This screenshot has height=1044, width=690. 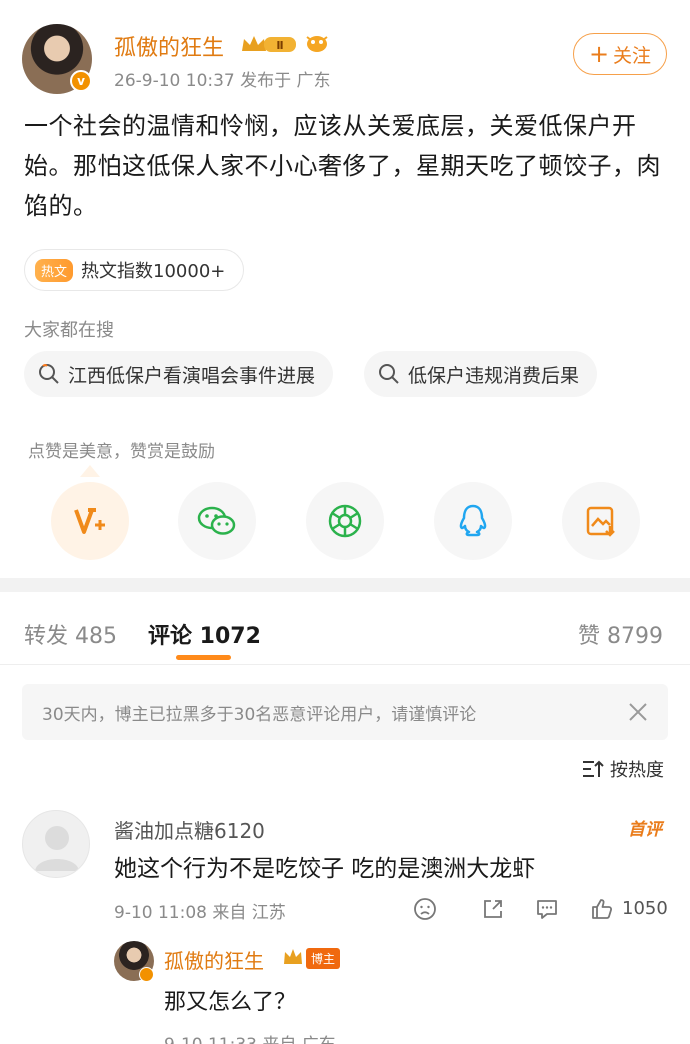 What do you see at coordinates (269, 44) in the screenshot?
I see `vip-crown-icon: Ⅱ` at bounding box center [269, 44].